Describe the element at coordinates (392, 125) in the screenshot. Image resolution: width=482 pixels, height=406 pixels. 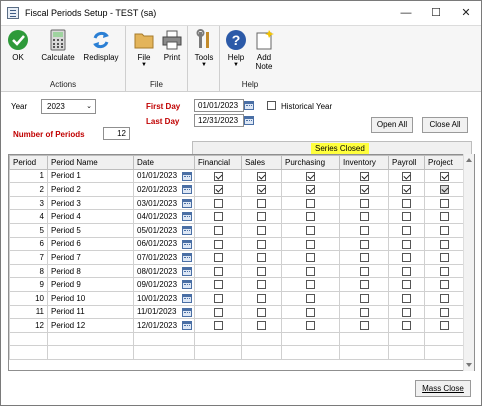
I see `open-all-button: Open All` at that location.